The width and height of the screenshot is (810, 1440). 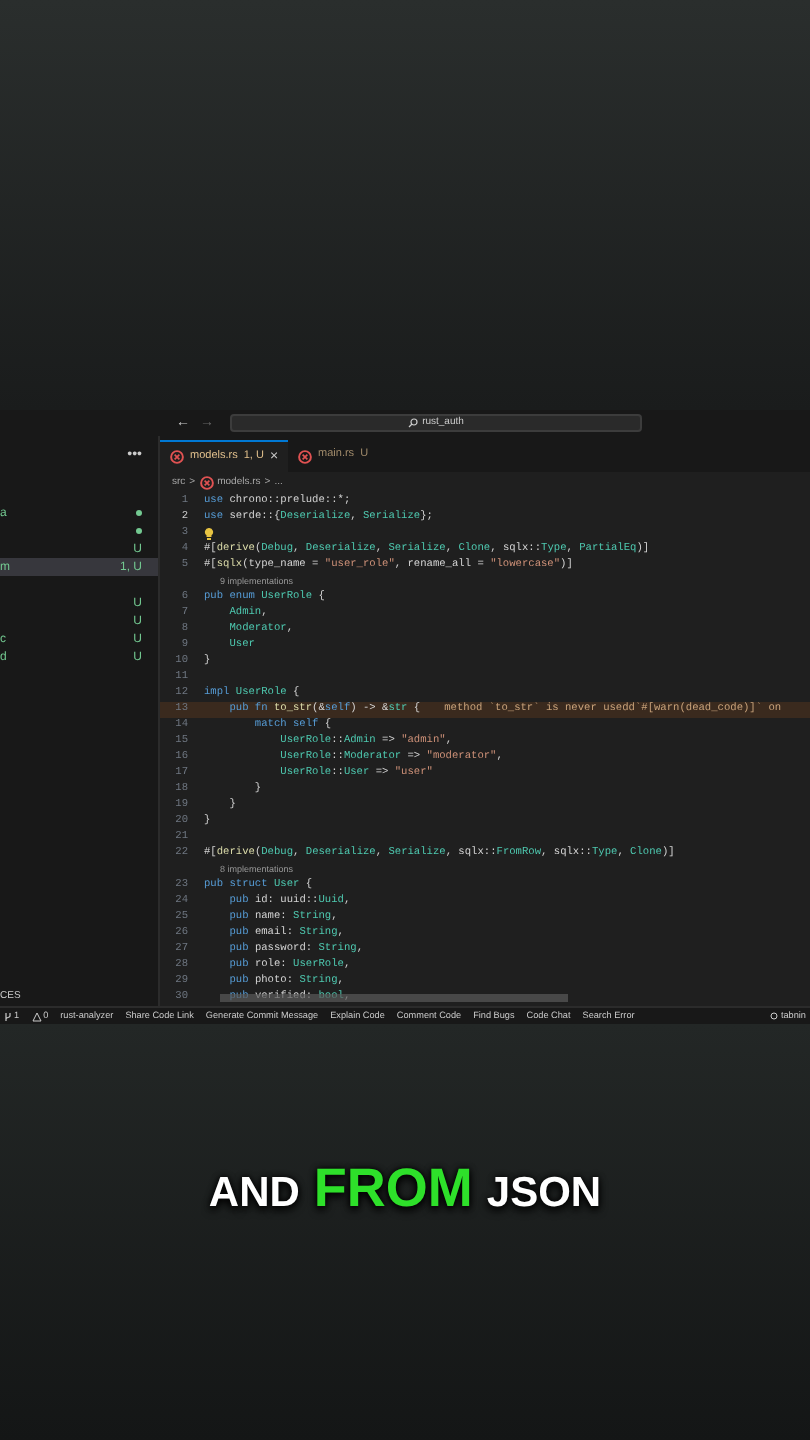 I want to click on warning-icon, so click(x=36, y=1016).